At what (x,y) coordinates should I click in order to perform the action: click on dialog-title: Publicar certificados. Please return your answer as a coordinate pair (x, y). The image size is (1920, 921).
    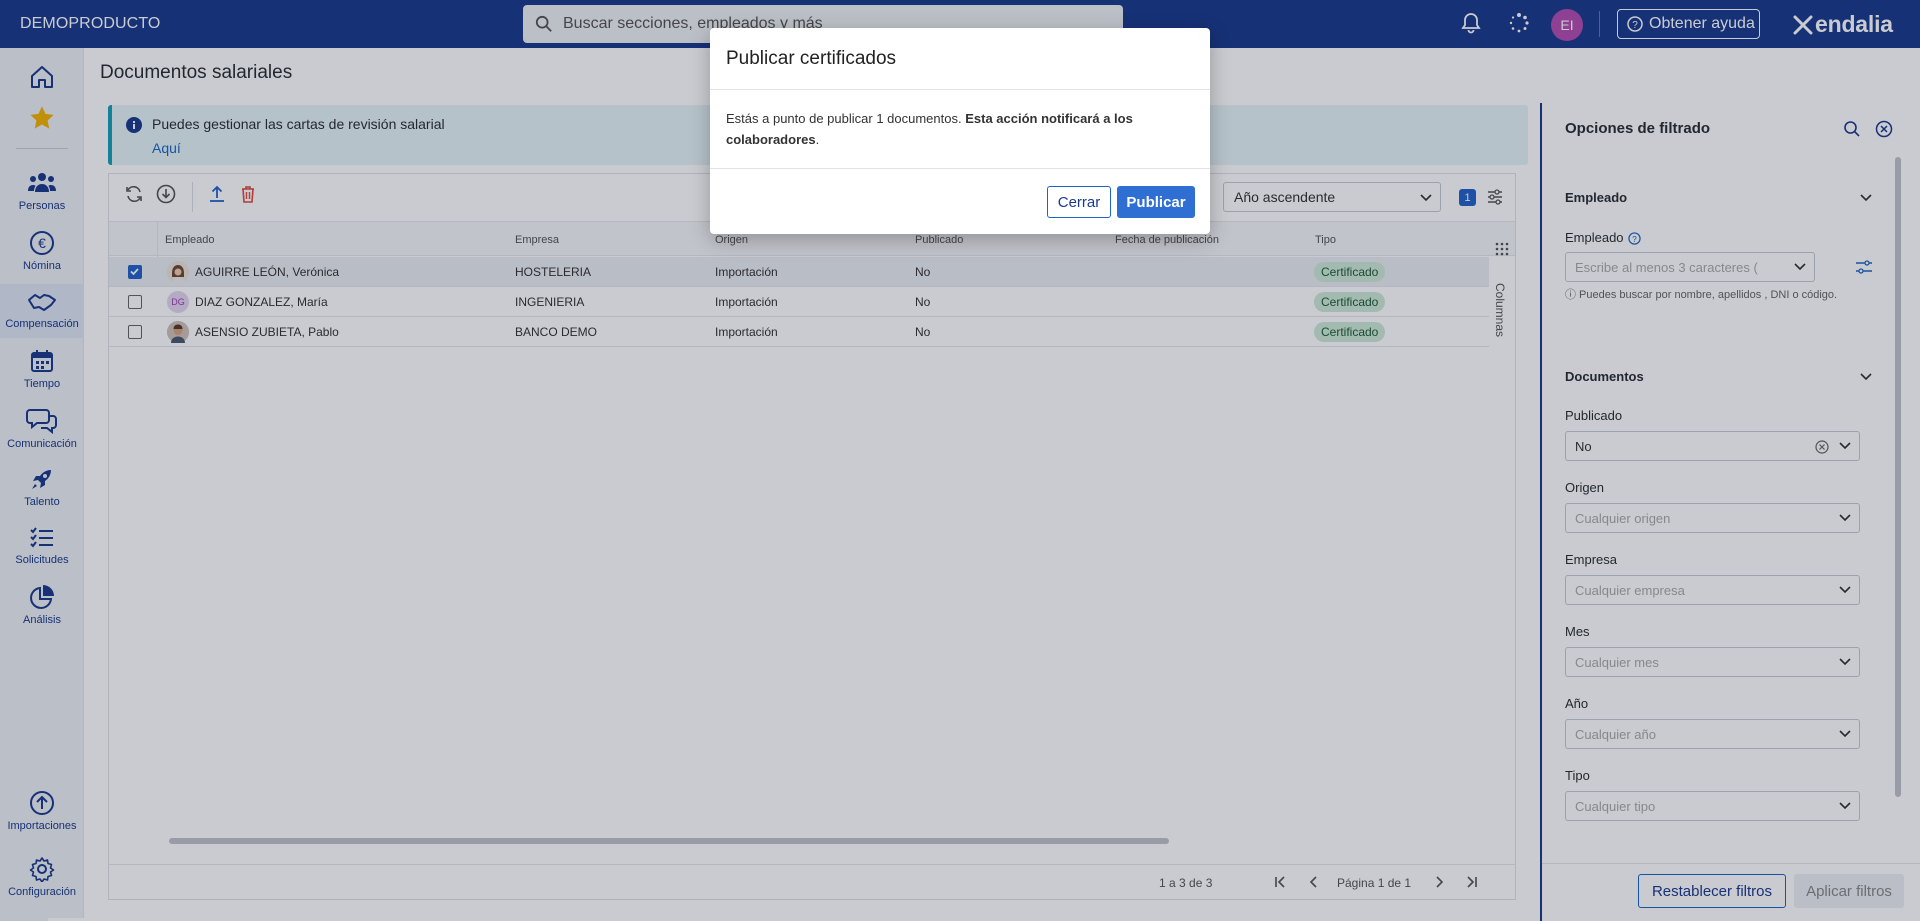
    Looking at the image, I should click on (811, 58).